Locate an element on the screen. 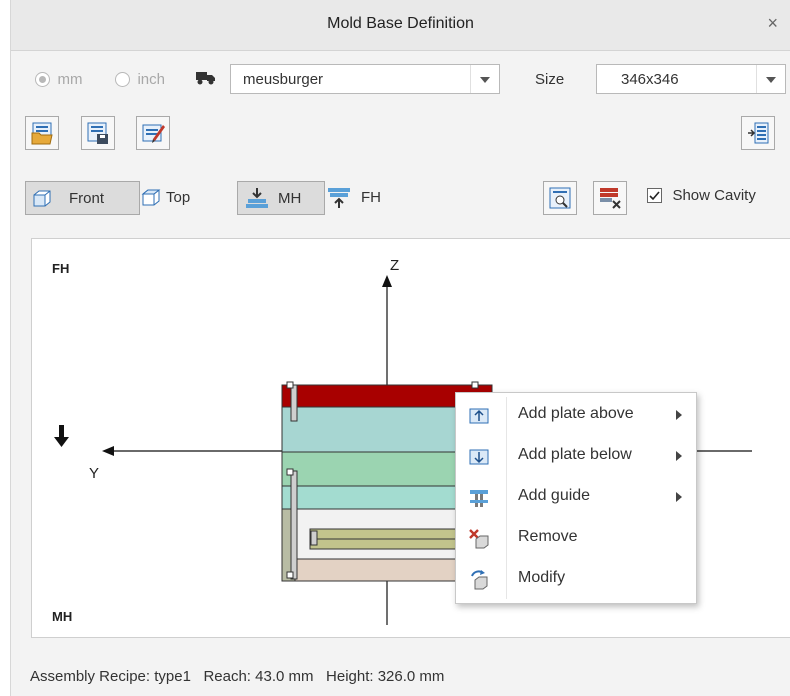 This screenshot has height=696, width=790. top-view-toggle: Top is located at coordinates (180, 198).